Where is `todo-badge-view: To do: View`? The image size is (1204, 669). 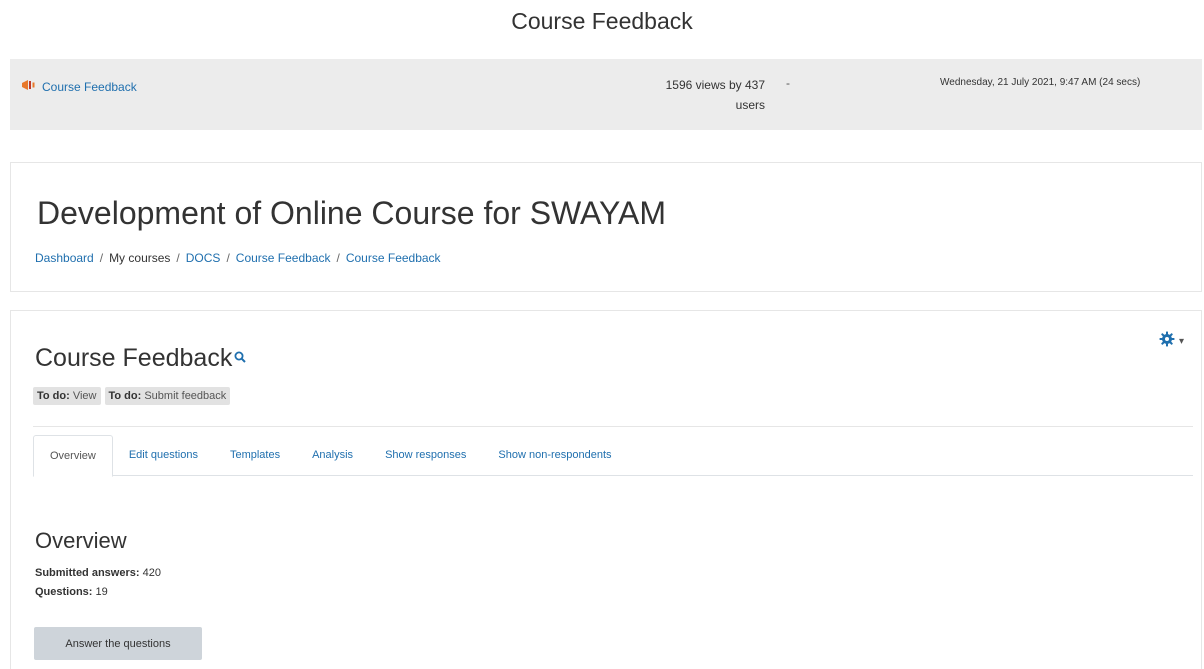
todo-badge-view: To do: View is located at coordinates (67, 396).